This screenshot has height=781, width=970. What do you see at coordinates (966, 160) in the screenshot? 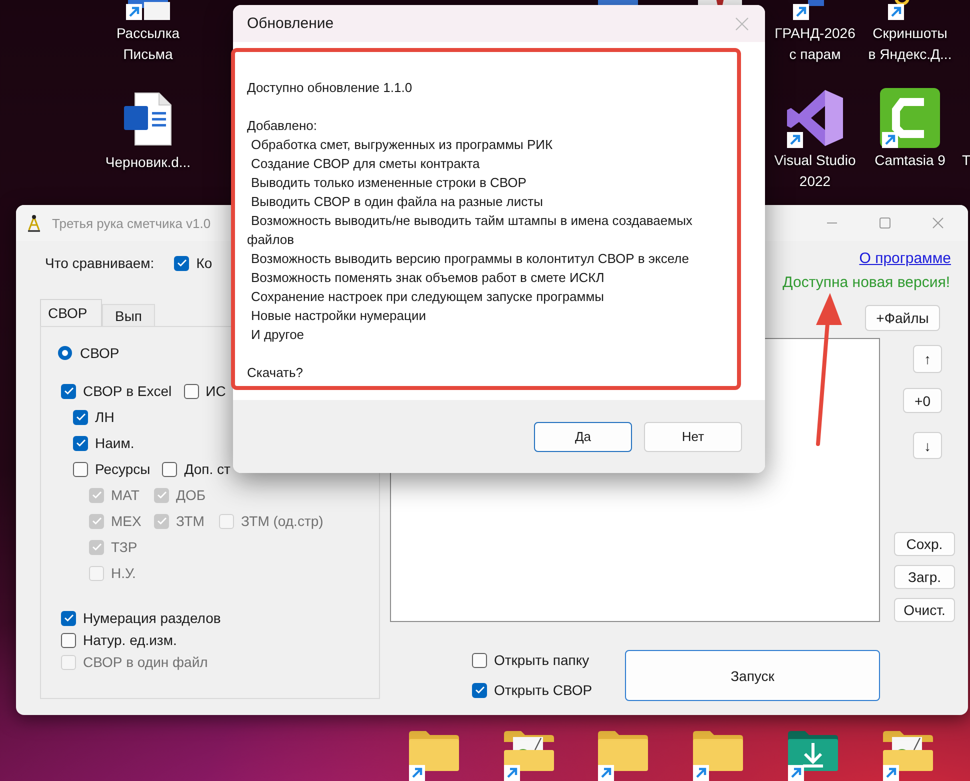
I see `desktop-icon-label: T` at bounding box center [966, 160].